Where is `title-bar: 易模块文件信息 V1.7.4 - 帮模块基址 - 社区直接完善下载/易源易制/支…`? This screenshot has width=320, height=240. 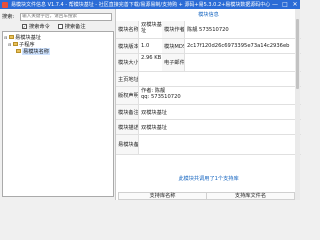
title-bar: 易模块文件信息 V1.7.4 - 帮模块基址 - 社区直接完善下载/易源易制/支… is located at coordinates (150, 4).